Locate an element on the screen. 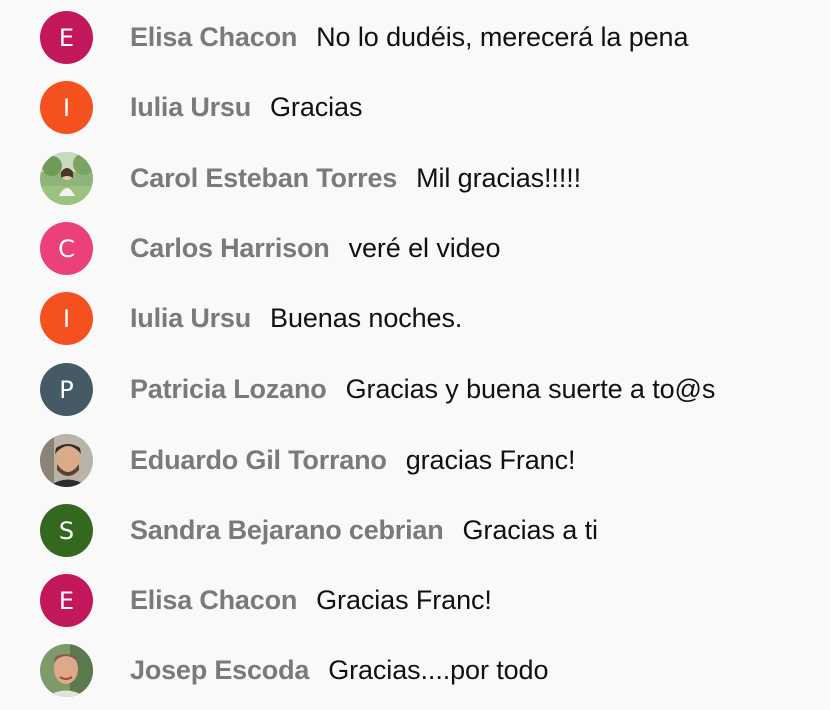 This screenshot has height=710, width=830. message-author: Josep Escoda is located at coordinates (220, 669).